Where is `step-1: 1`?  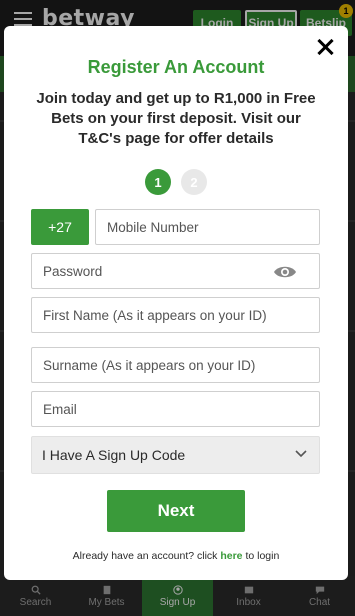
step-1: 1 is located at coordinates (158, 182).